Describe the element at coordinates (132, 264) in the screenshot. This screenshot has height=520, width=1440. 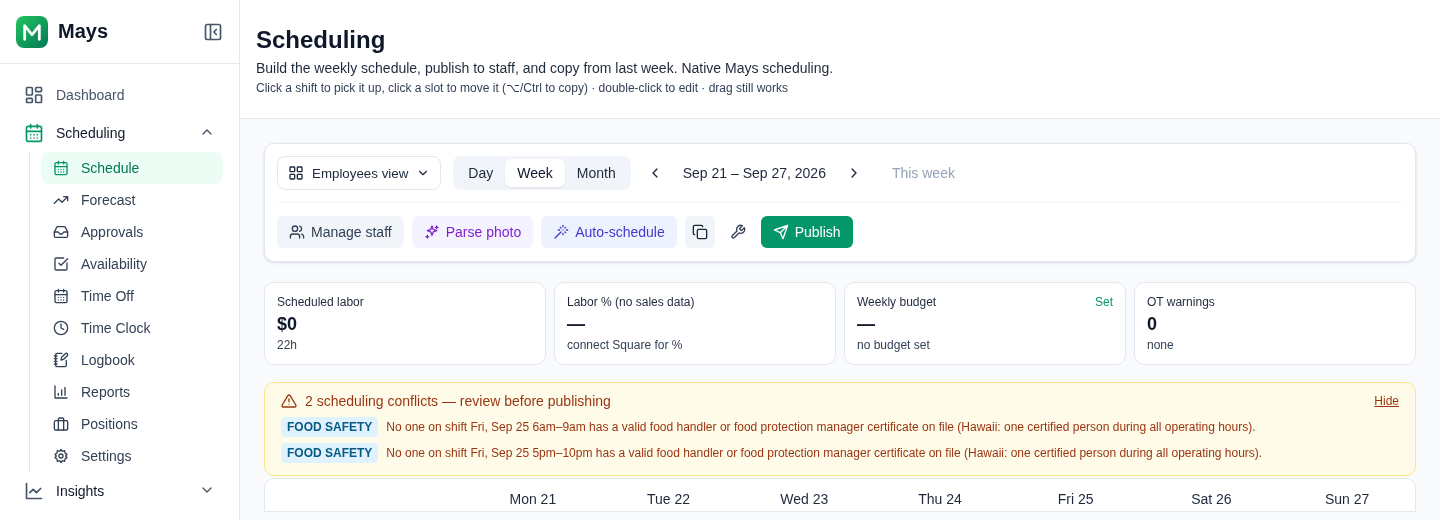
I see `nav-subitem: Availability` at that location.